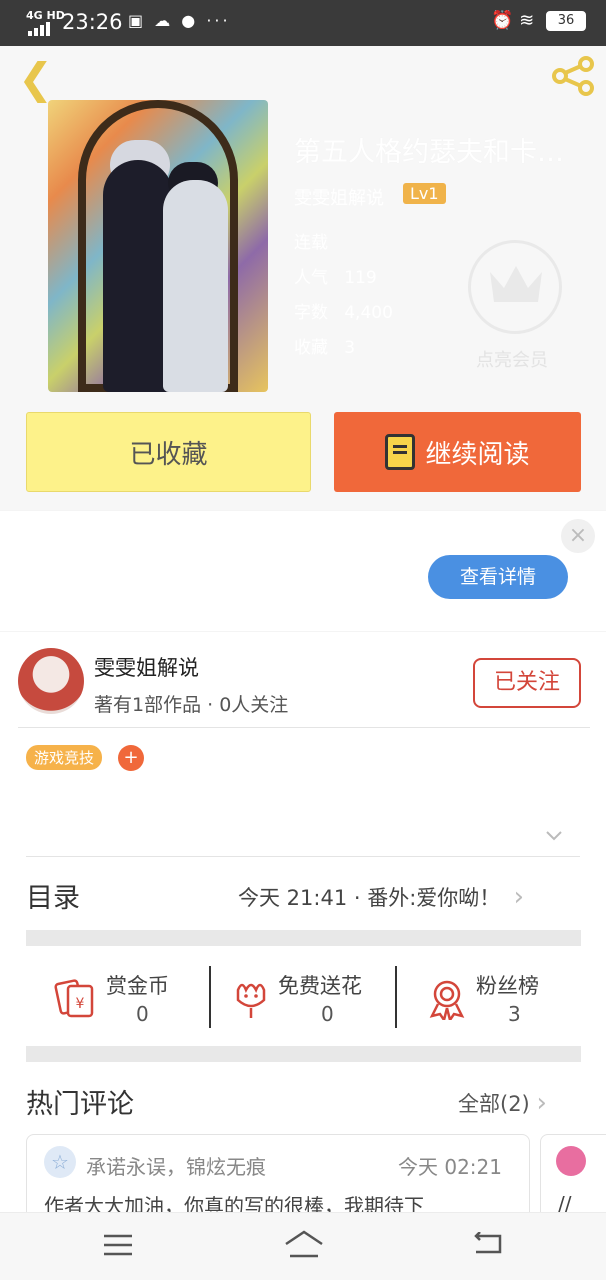  Describe the element at coordinates (424, 193) in the screenshot. I see `author-level-badge: Lv1` at that location.